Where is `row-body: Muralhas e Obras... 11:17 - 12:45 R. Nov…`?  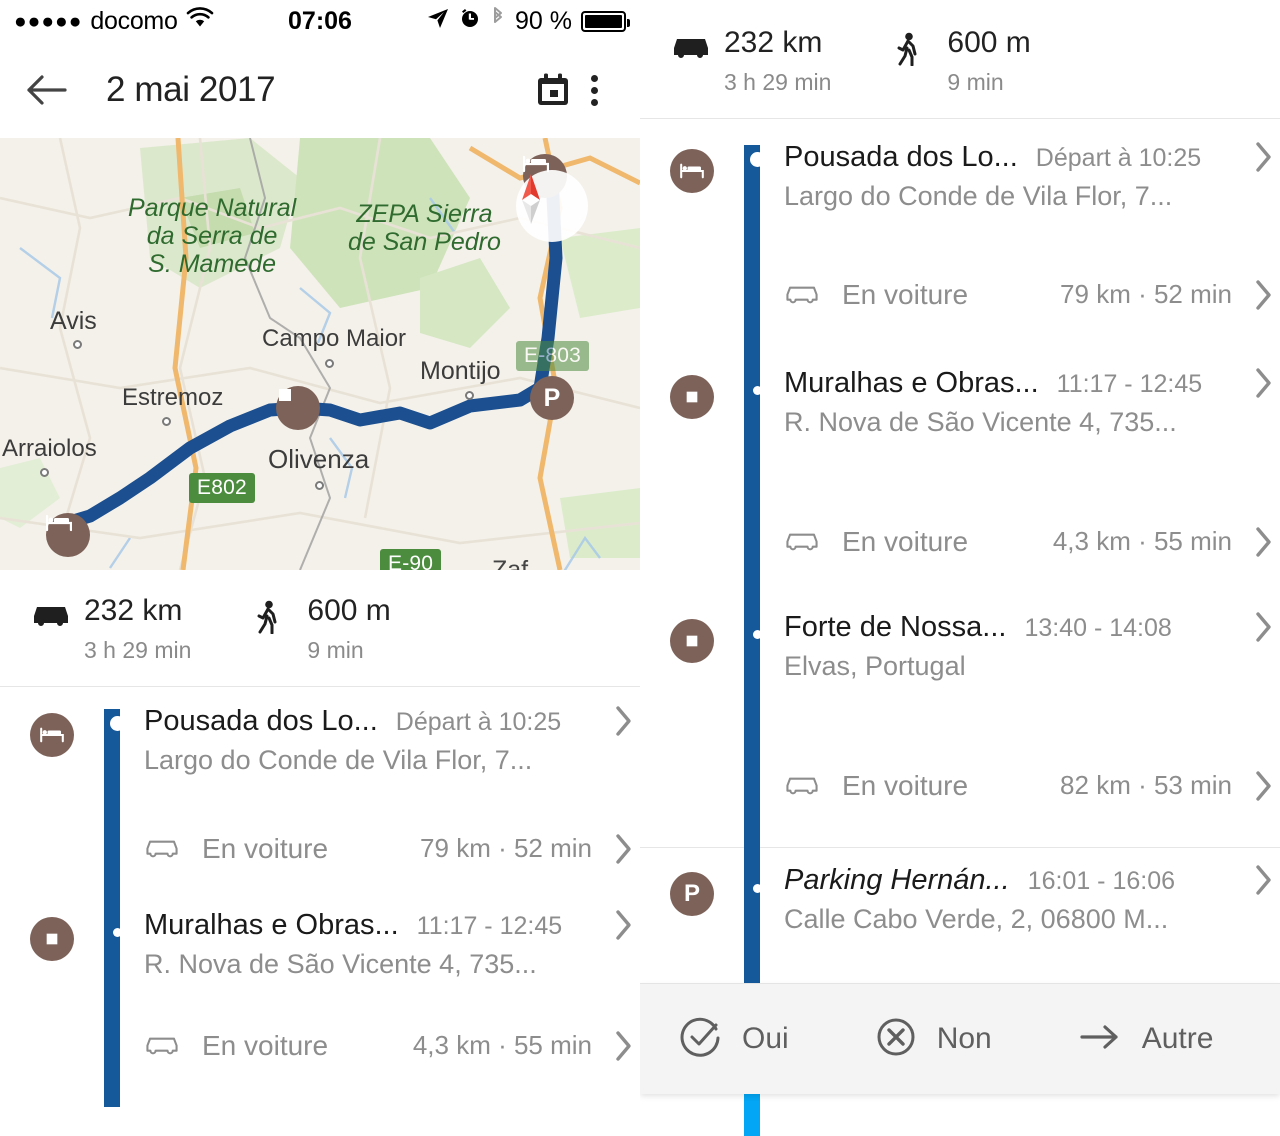 row-body: Muralhas e Obras... 11:17 - 12:45 R. Nov… is located at coordinates (355, 944).